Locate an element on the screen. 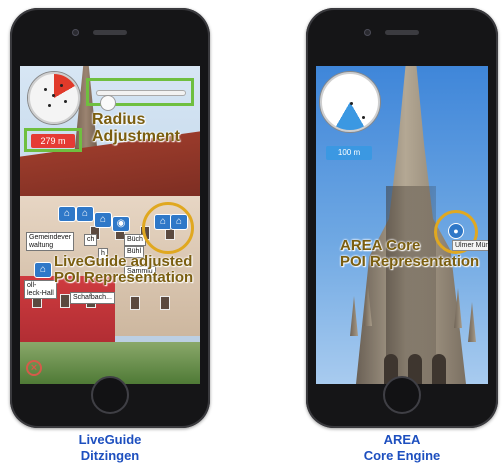 Image resolution: width=504 pixels, height=474 pixels. caption-area: AREA Core Engine is located at coordinates (402, 448).